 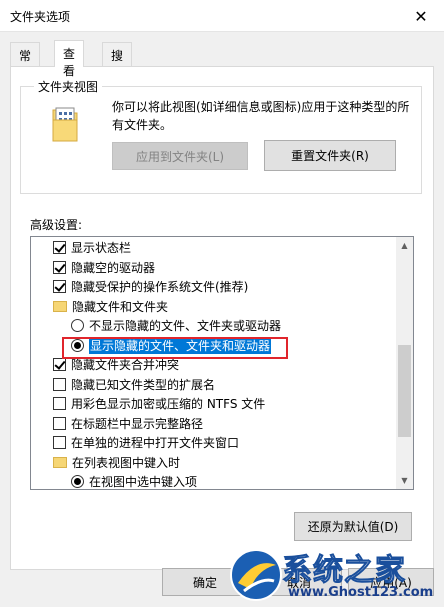 I want to click on settings-item-label: 在标题栏中显示完整路径, so click(x=137, y=423).